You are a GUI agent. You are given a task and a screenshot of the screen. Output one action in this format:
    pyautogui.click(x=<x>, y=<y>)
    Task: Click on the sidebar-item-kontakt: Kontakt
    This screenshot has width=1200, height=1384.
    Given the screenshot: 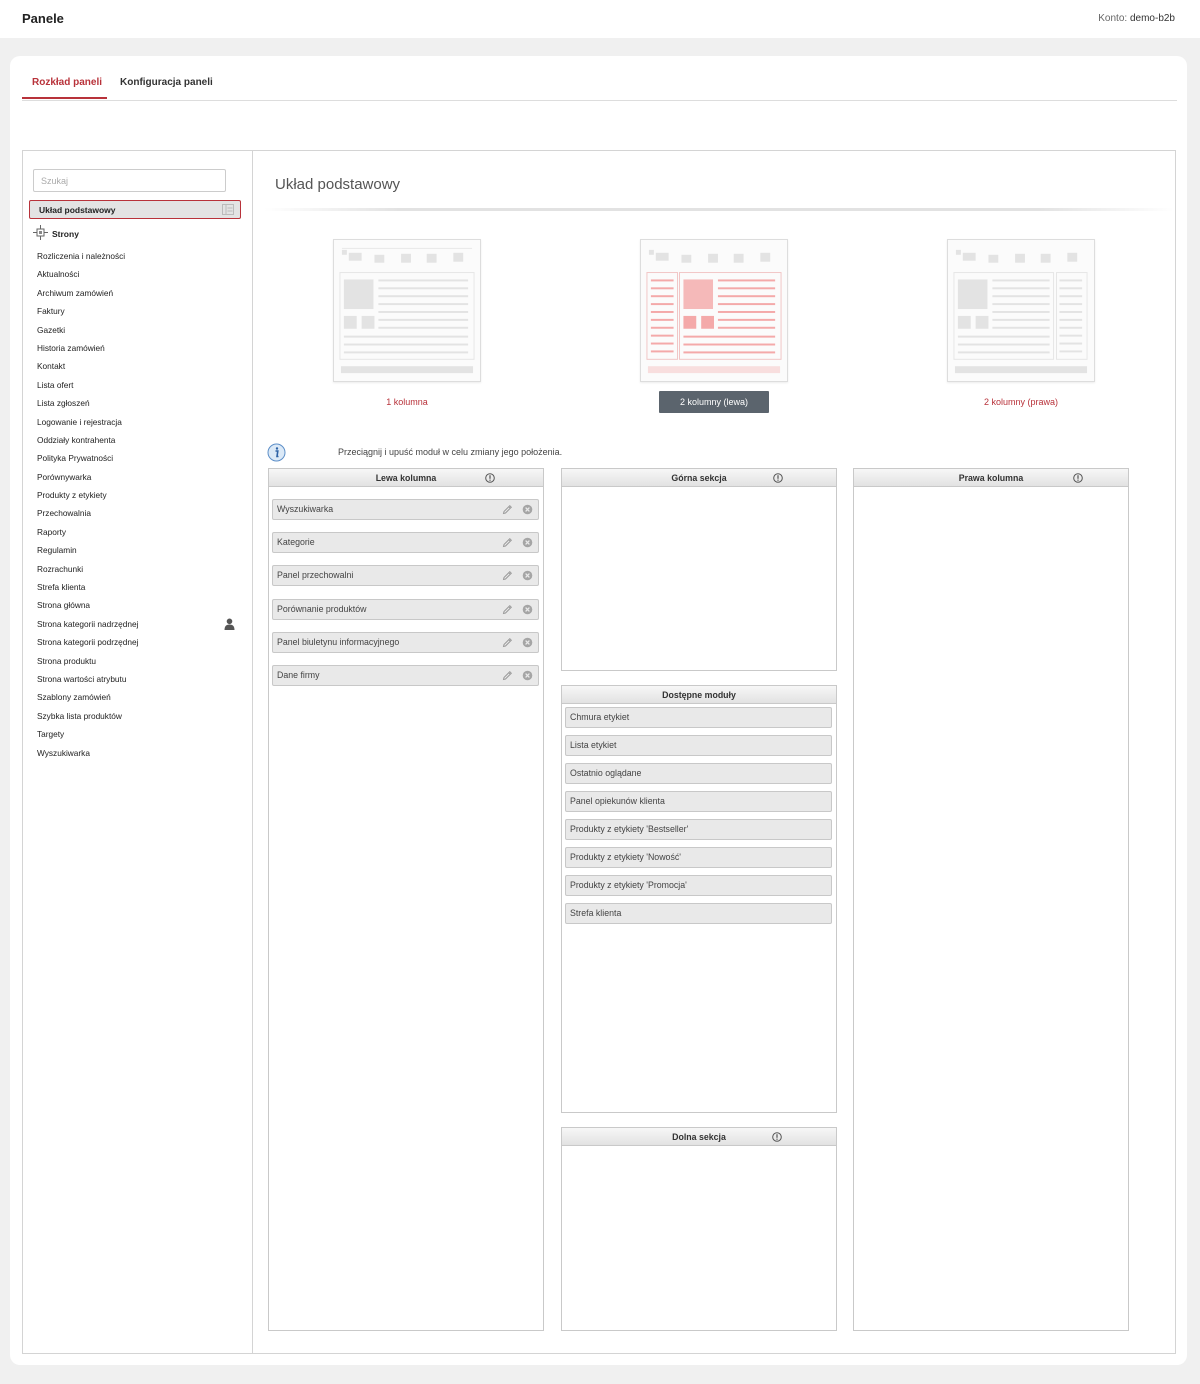 What is the action you would take?
    pyautogui.click(x=137, y=366)
    